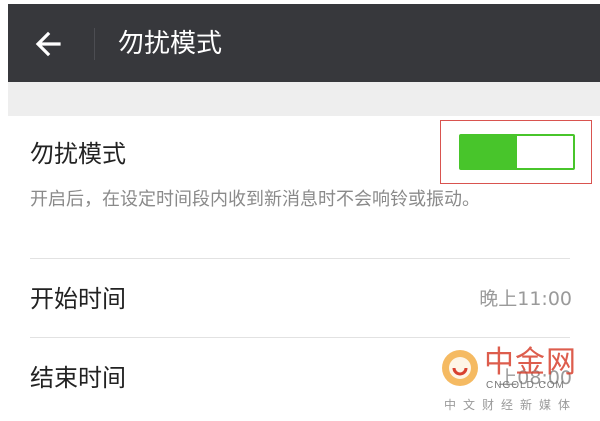 This screenshot has width=600, height=421. I want to click on start-time-label: 开始时间, so click(78, 299).